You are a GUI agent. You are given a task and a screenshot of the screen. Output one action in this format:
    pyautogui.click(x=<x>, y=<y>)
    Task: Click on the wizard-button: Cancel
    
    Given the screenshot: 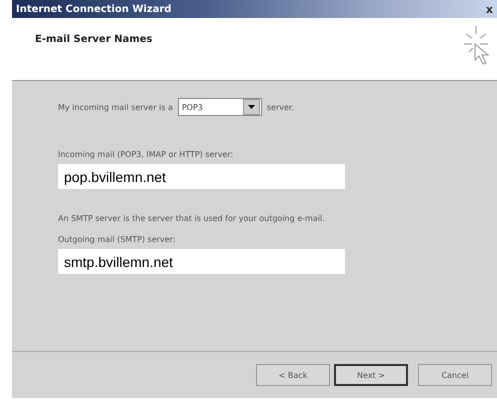 What is the action you would take?
    pyautogui.click(x=455, y=375)
    